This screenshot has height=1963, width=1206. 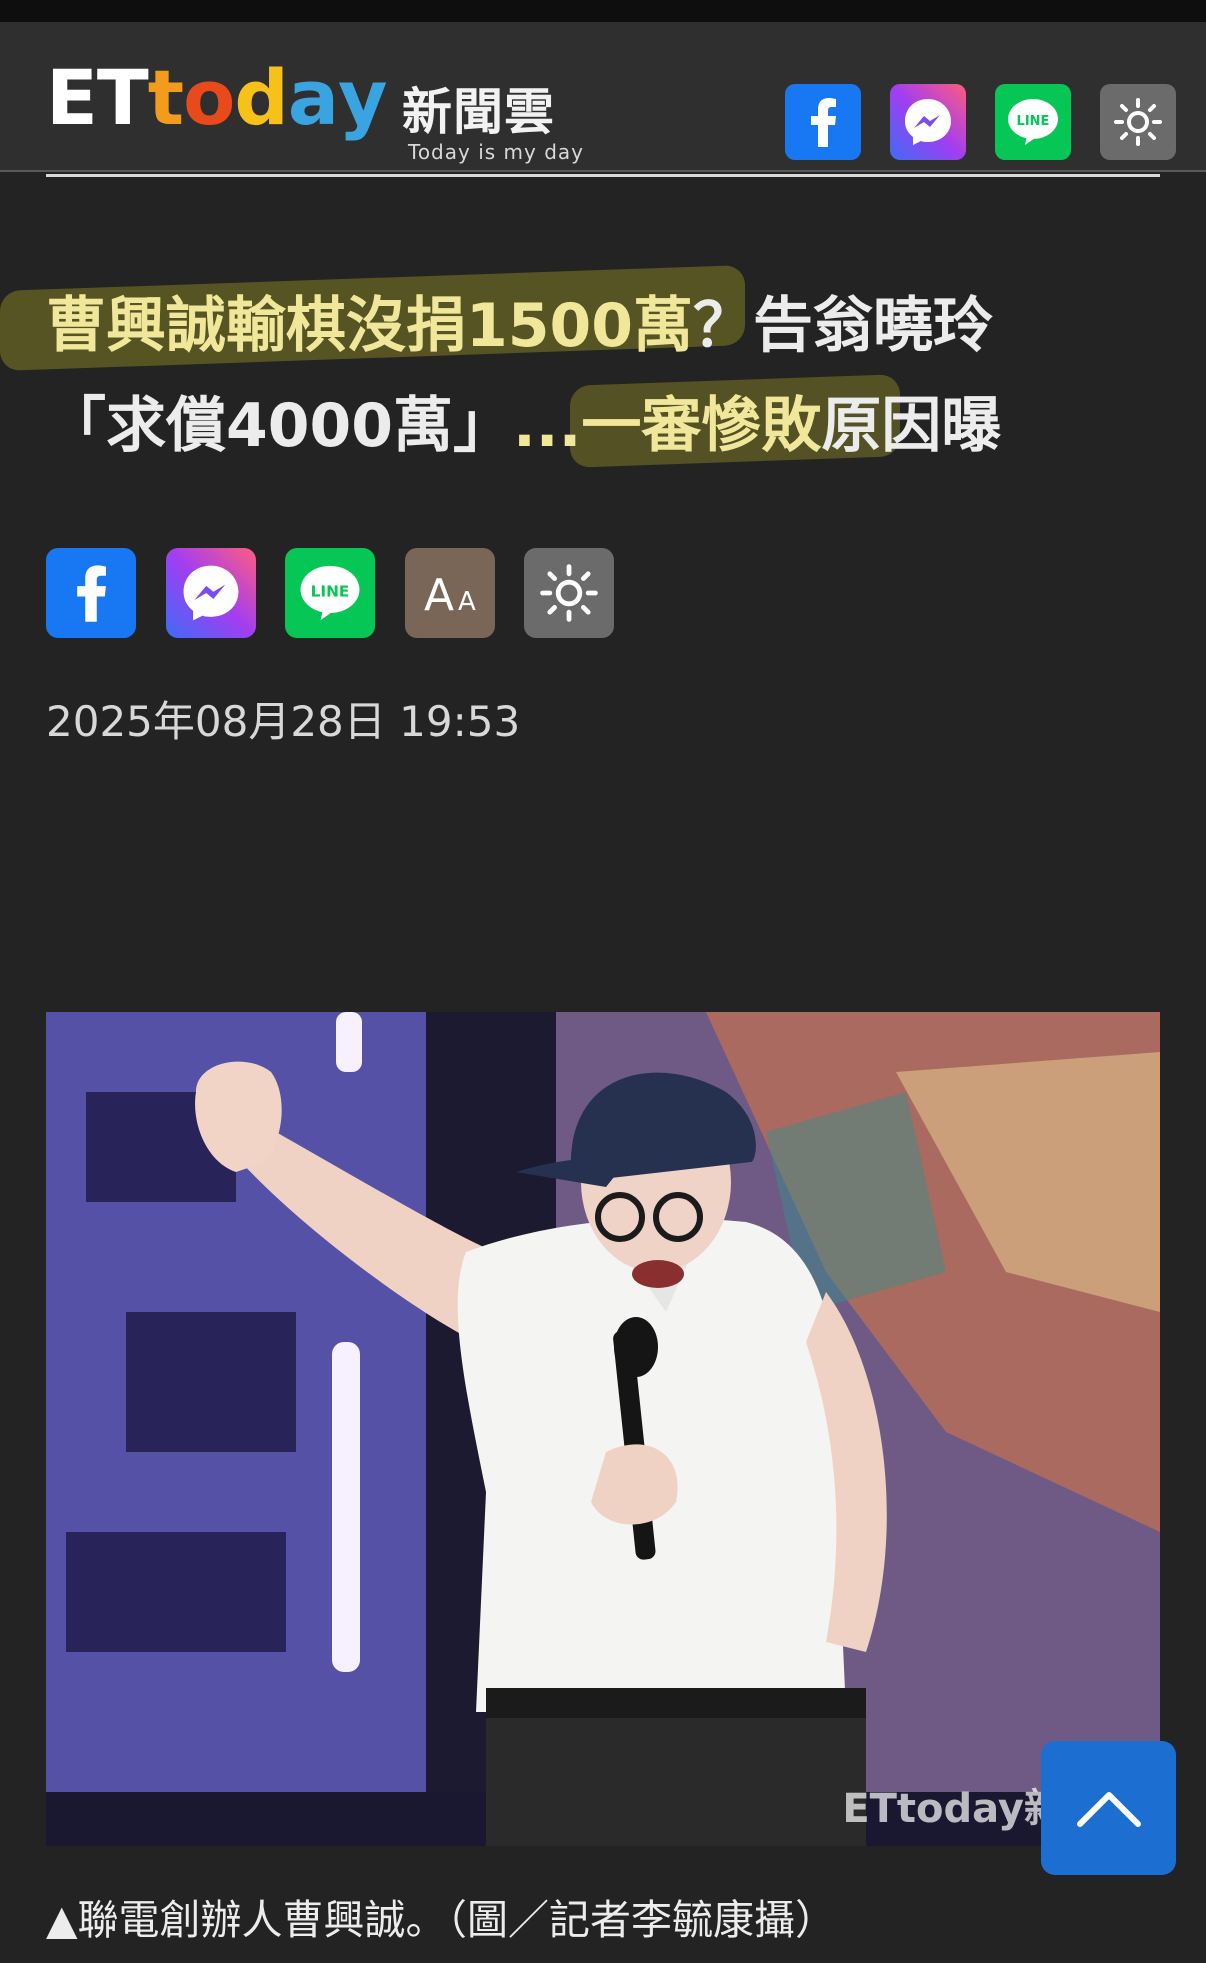 I want to click on messenger-share-button, so click(x=211, y=593).